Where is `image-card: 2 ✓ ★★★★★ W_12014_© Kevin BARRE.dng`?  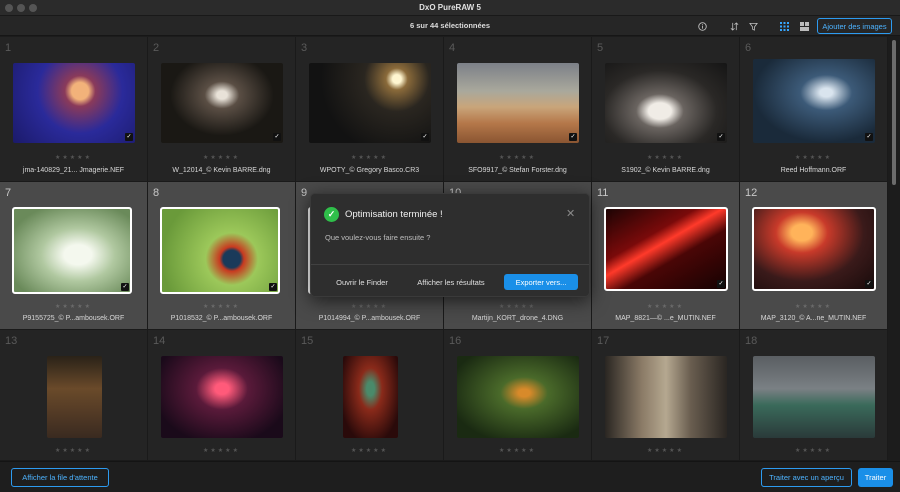 image-card: 2 ✓ ★★★★★ W_12014_© Kevin BARRE.dng is located at coordinates (222, 109).